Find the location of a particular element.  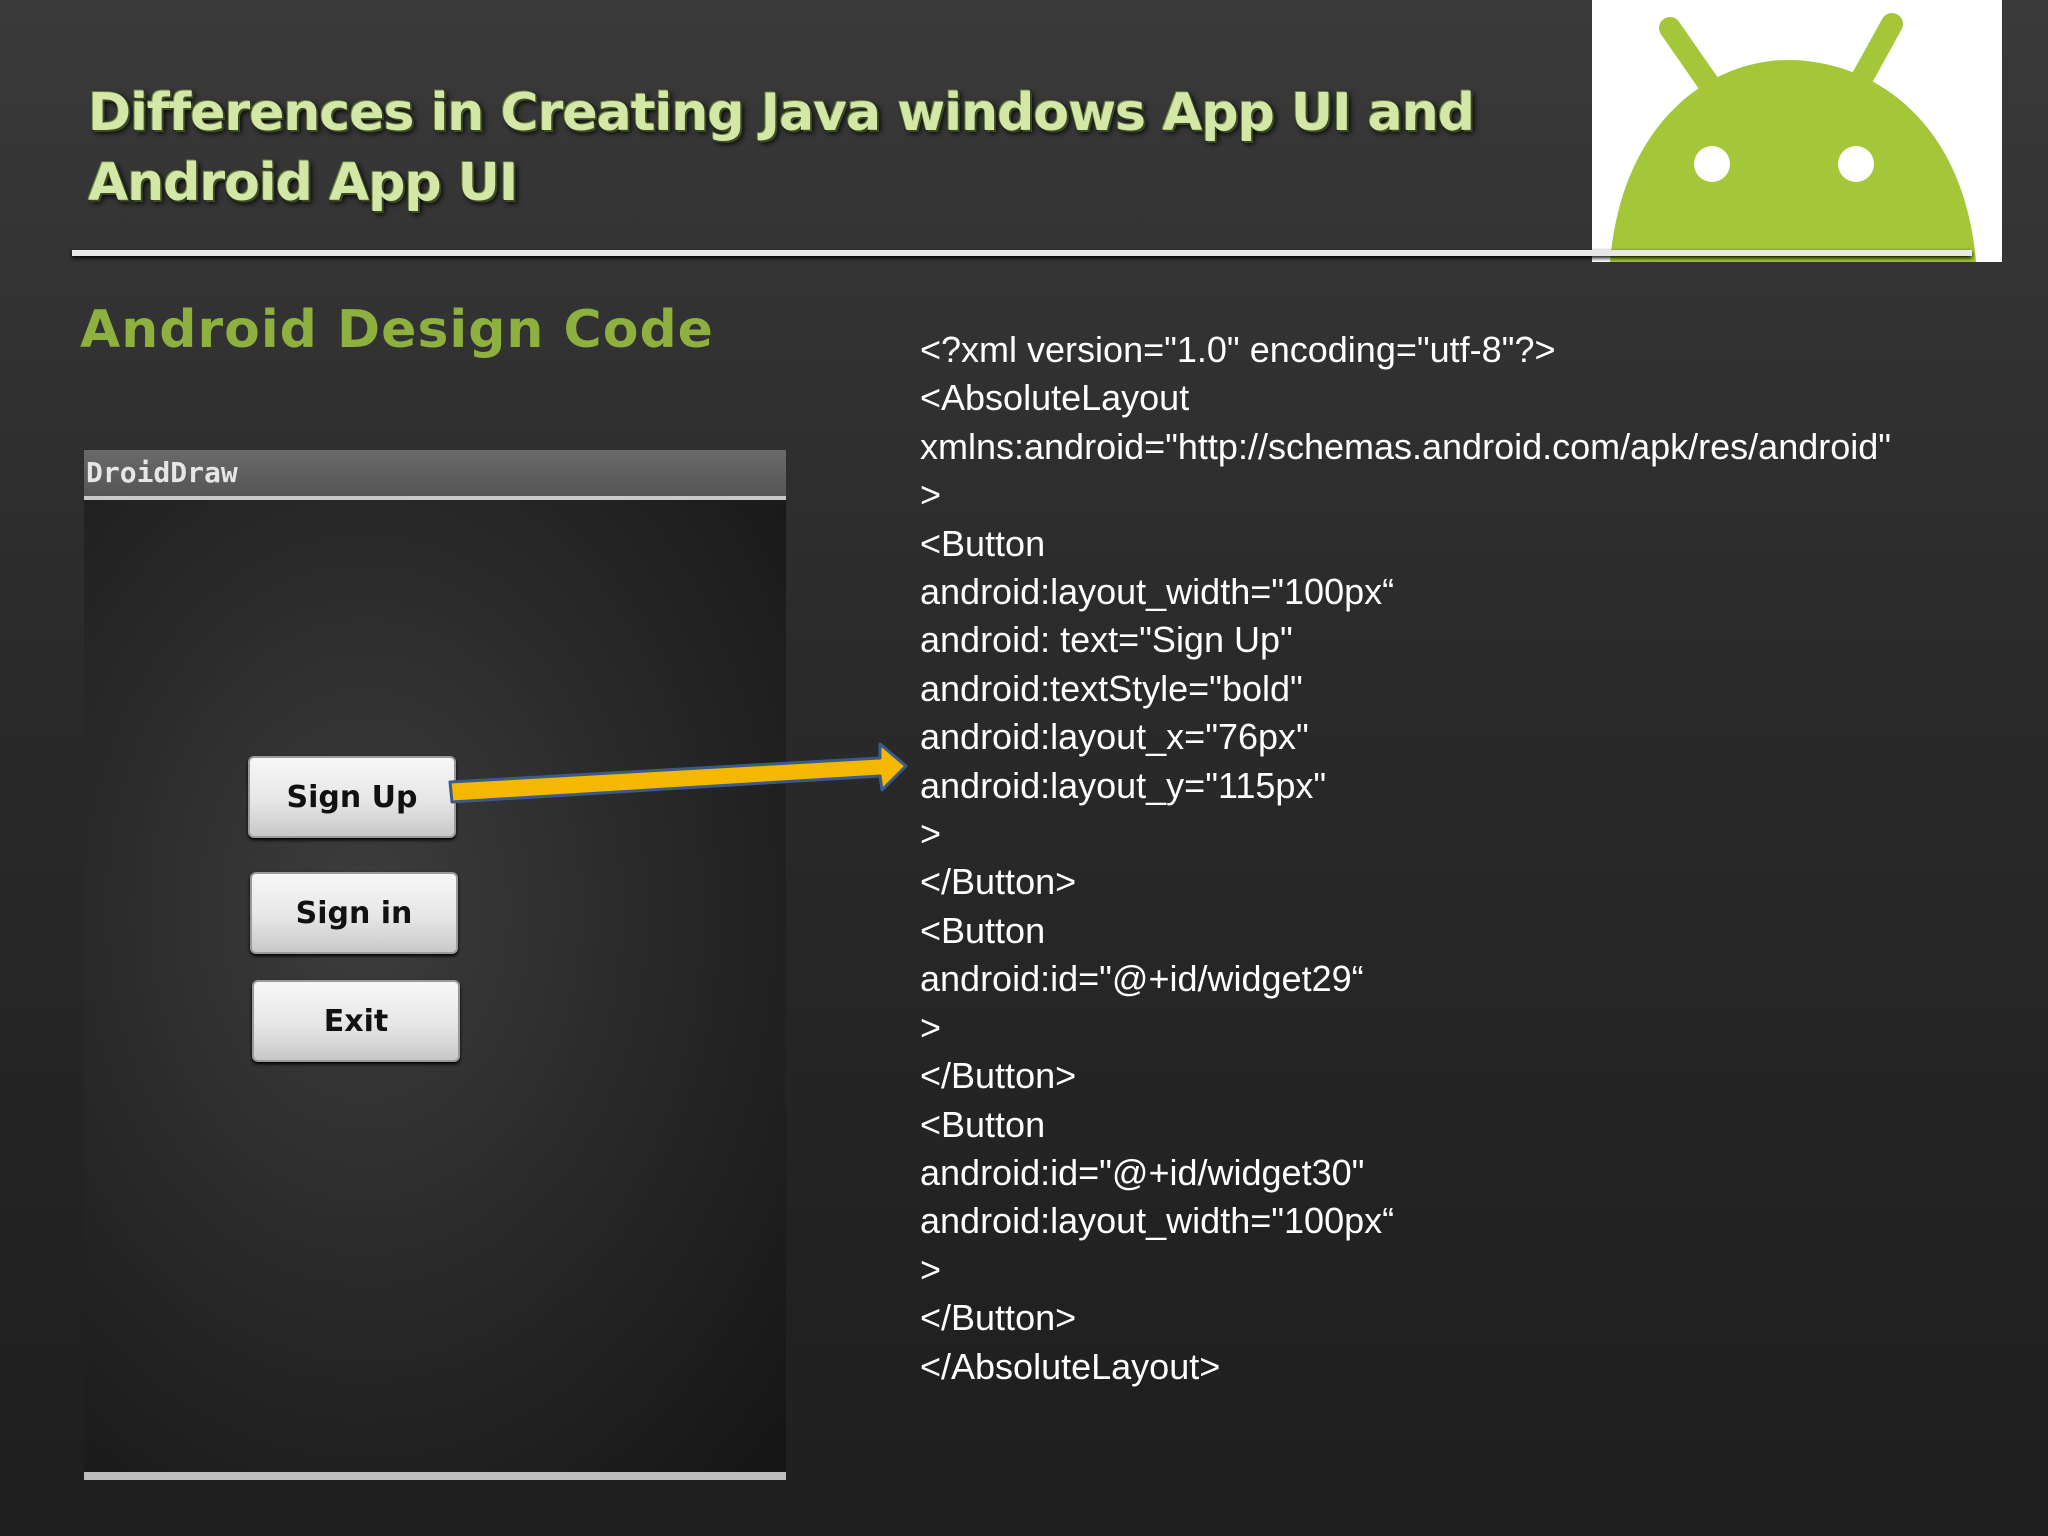

arrow-right-icon is located at coordinates (678, 773).